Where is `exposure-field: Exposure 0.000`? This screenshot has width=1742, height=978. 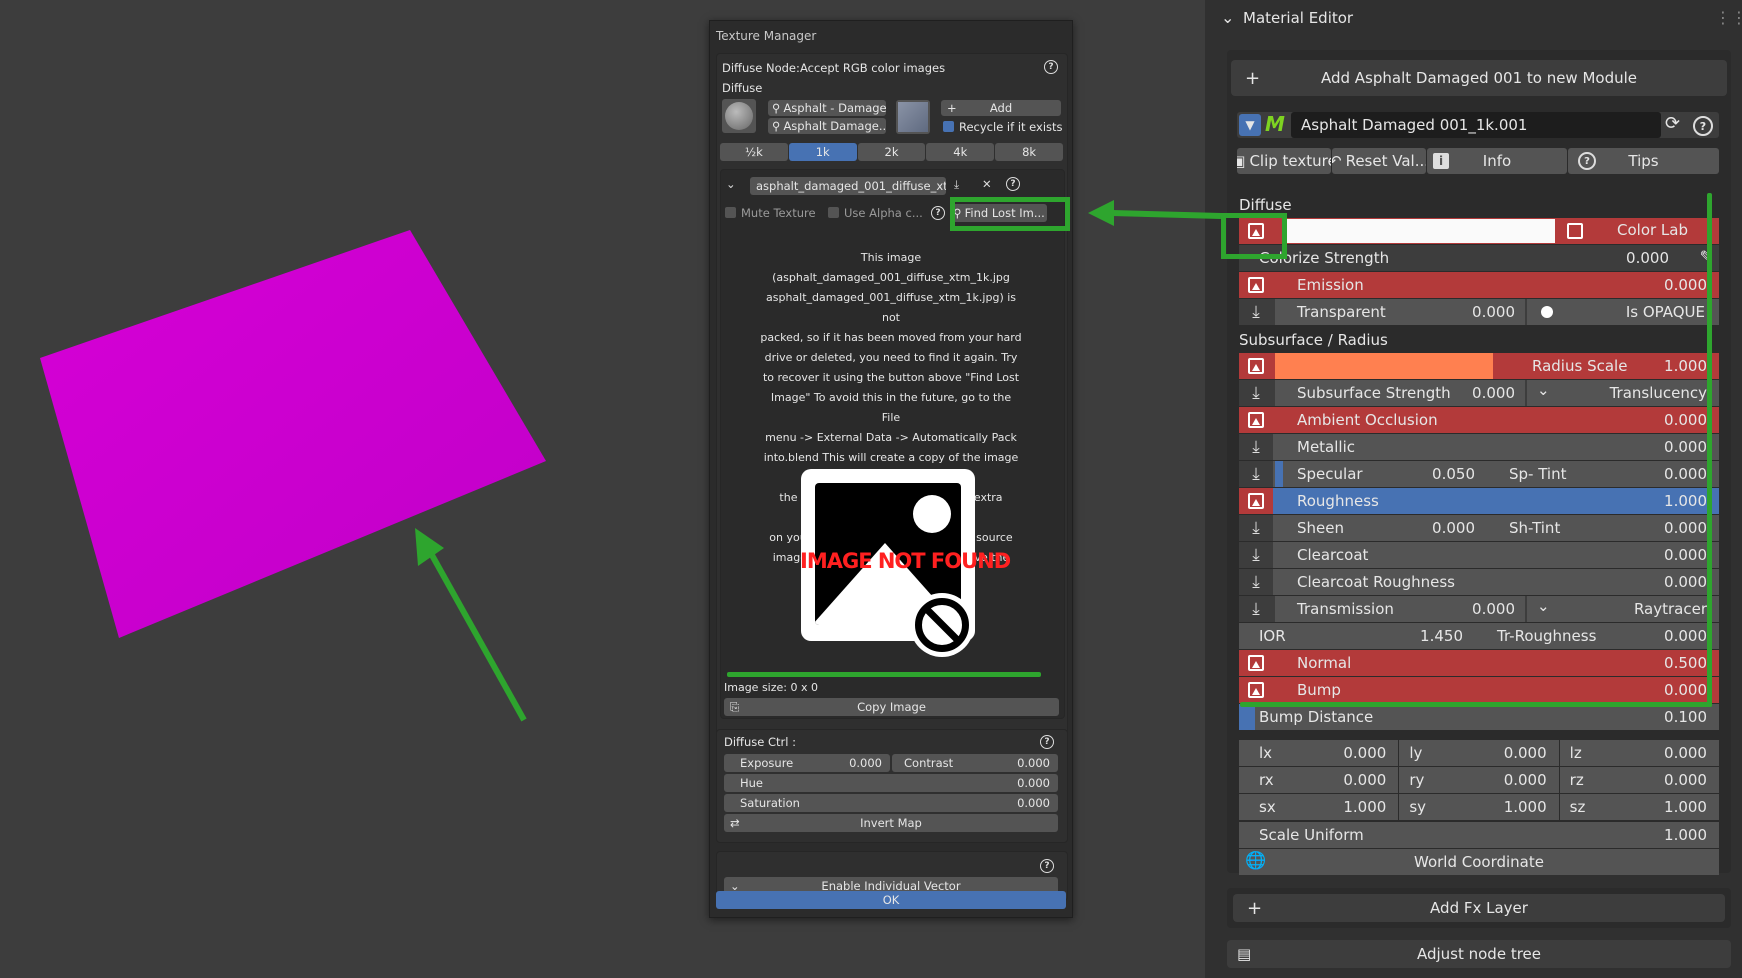 exposure-field: Exposure 0.000 is located at coordinates (807, 763).